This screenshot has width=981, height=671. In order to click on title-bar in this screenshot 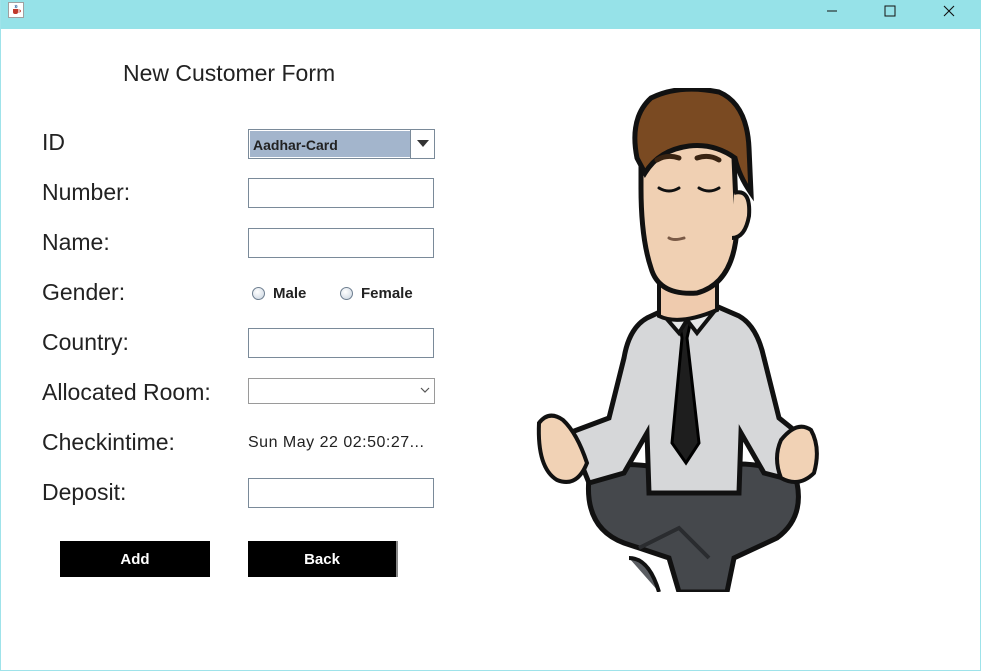, I will do `click(491, 14)`.